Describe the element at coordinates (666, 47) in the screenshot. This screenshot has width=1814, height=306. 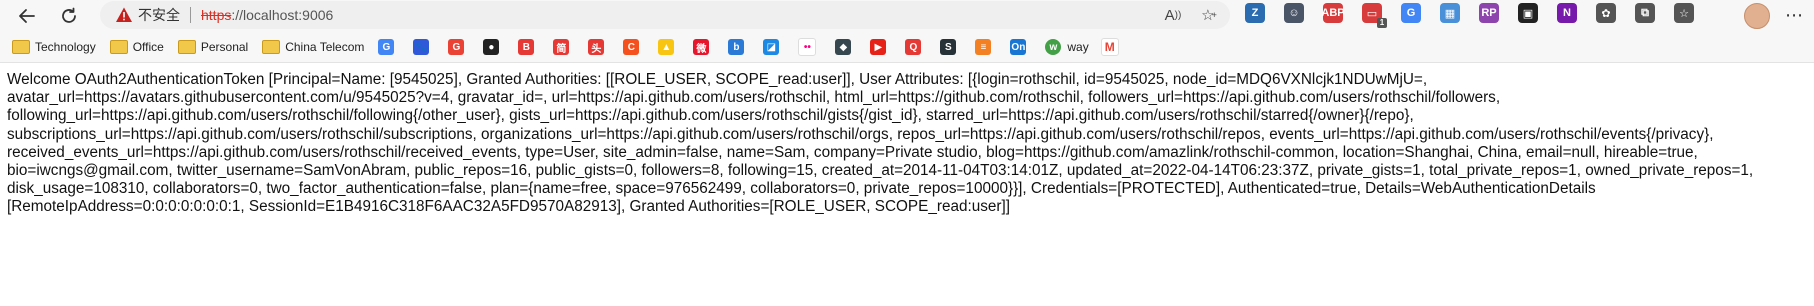
I see `bookmark-yellow-icon: ▲` at that location.